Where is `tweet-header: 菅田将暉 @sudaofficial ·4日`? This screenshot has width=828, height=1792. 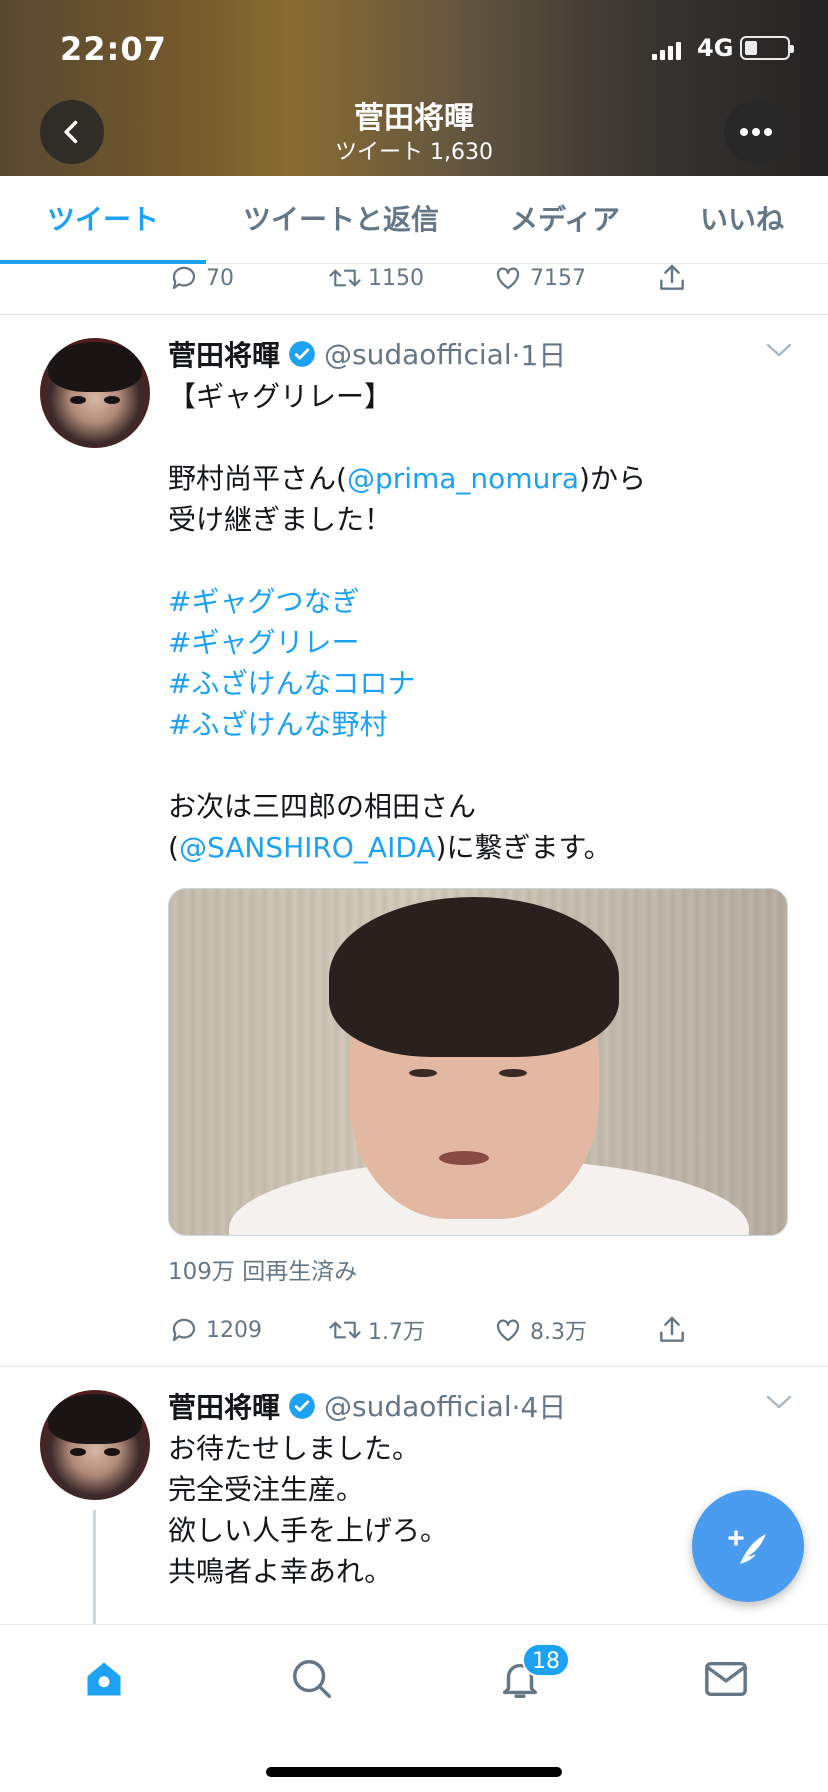 tweet-header: 菅田将暉 @sudaofficial ·4日 is located at coordinates (367, 1406).